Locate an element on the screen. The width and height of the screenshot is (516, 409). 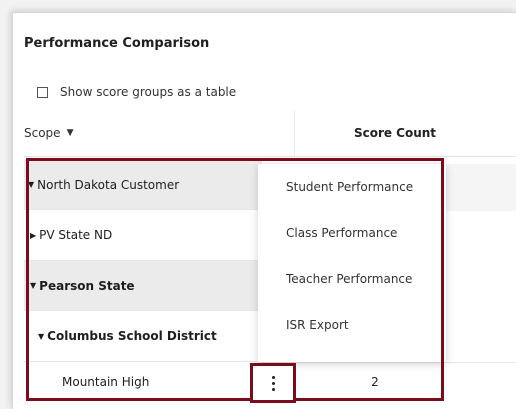
scope-column-header: Scope ▼ is located at coordinates (159, 133).